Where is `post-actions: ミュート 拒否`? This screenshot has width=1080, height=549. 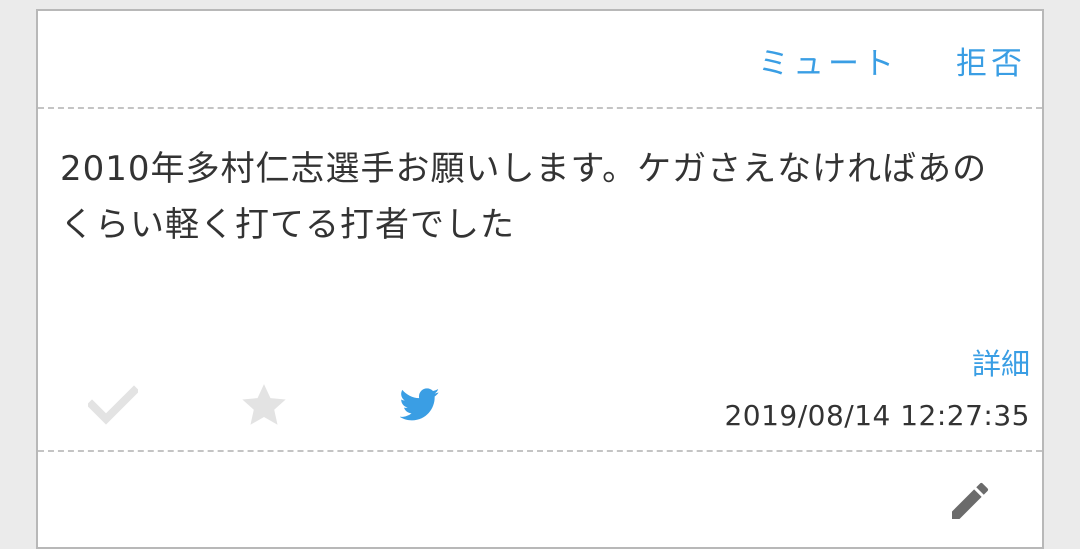
post-actions: ミュート 拒否 is located at coordinates (892, 64).